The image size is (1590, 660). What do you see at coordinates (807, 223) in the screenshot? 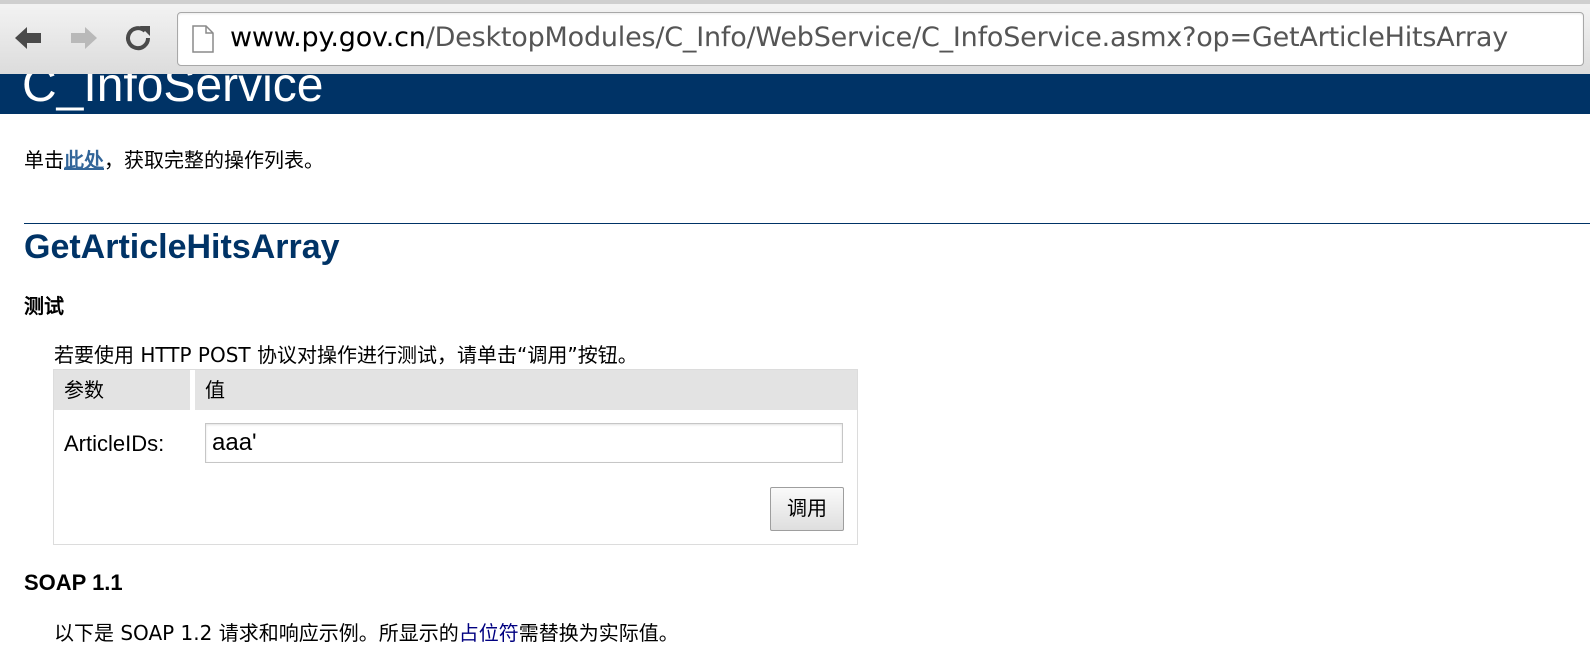
I see `section-divider` at bounding box center [807, 223].